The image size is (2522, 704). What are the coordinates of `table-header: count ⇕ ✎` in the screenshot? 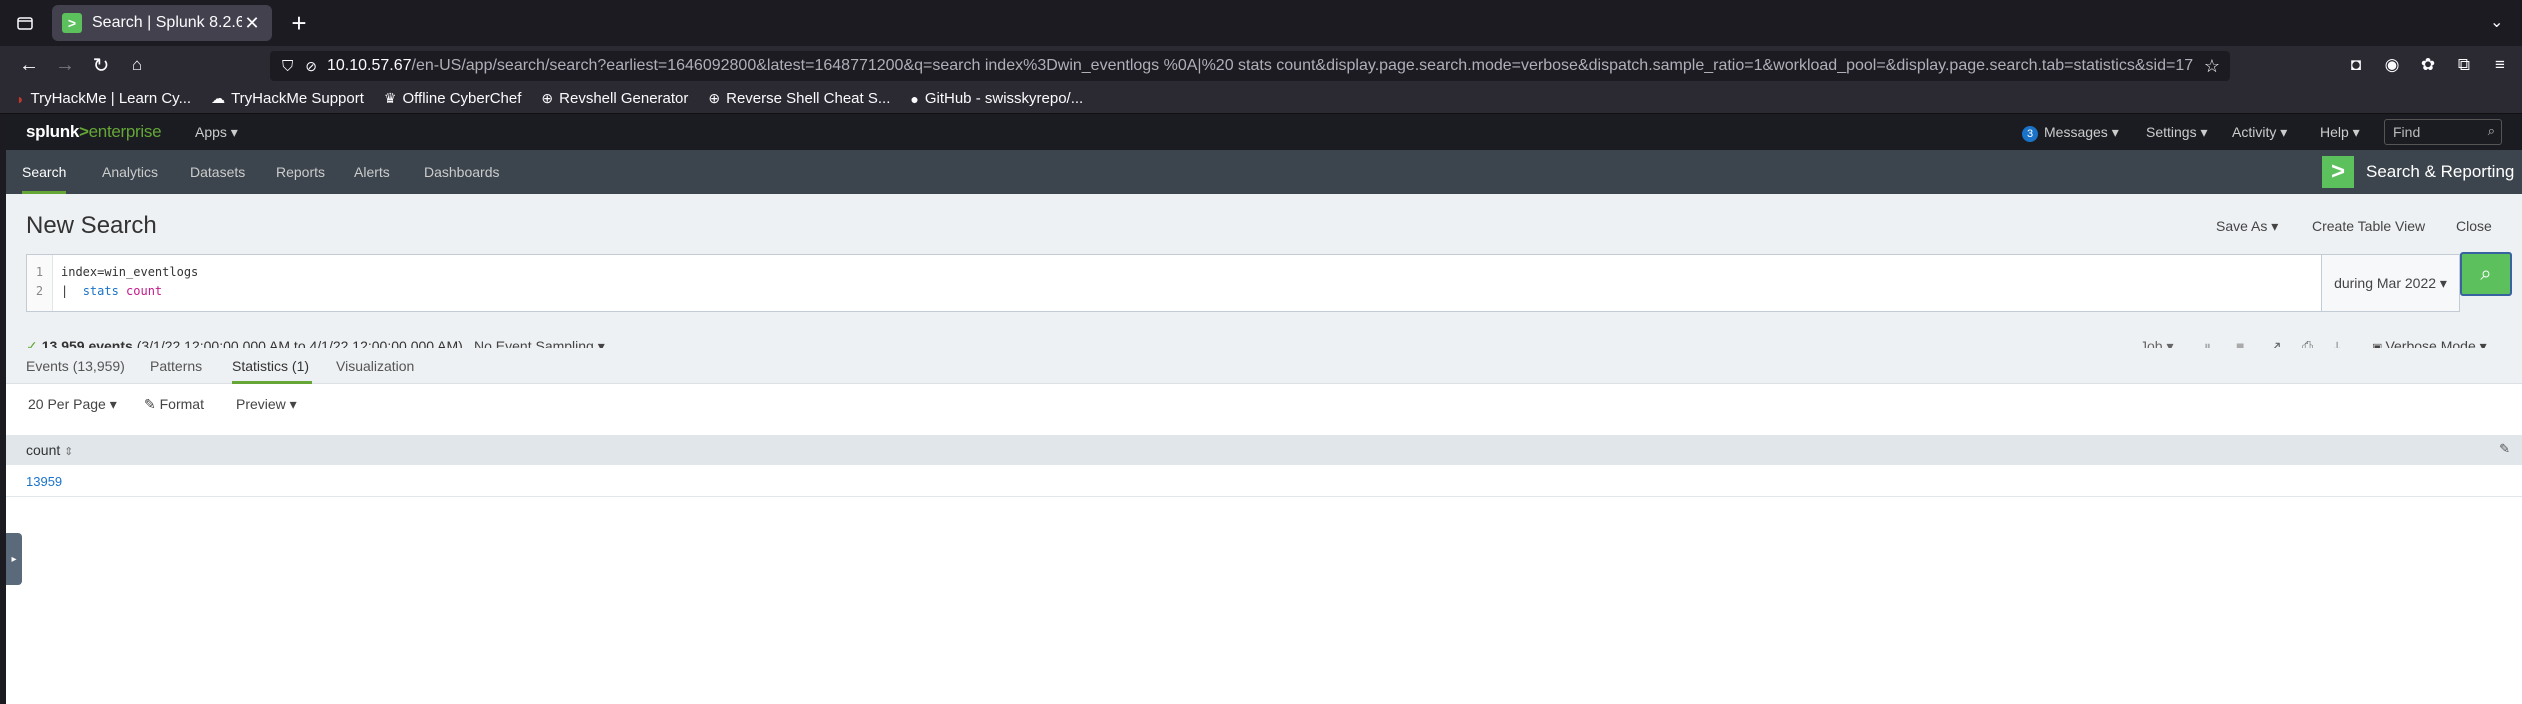 It's located at (1264, 450).